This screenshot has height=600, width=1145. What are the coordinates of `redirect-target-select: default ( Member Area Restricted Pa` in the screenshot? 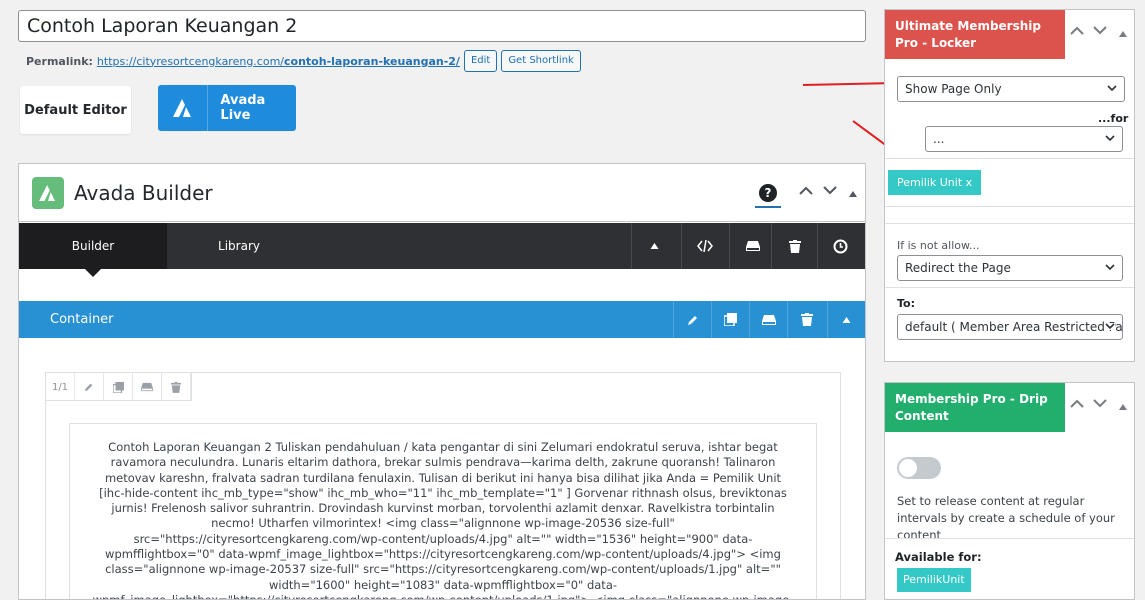 It's located at (1010, 327).